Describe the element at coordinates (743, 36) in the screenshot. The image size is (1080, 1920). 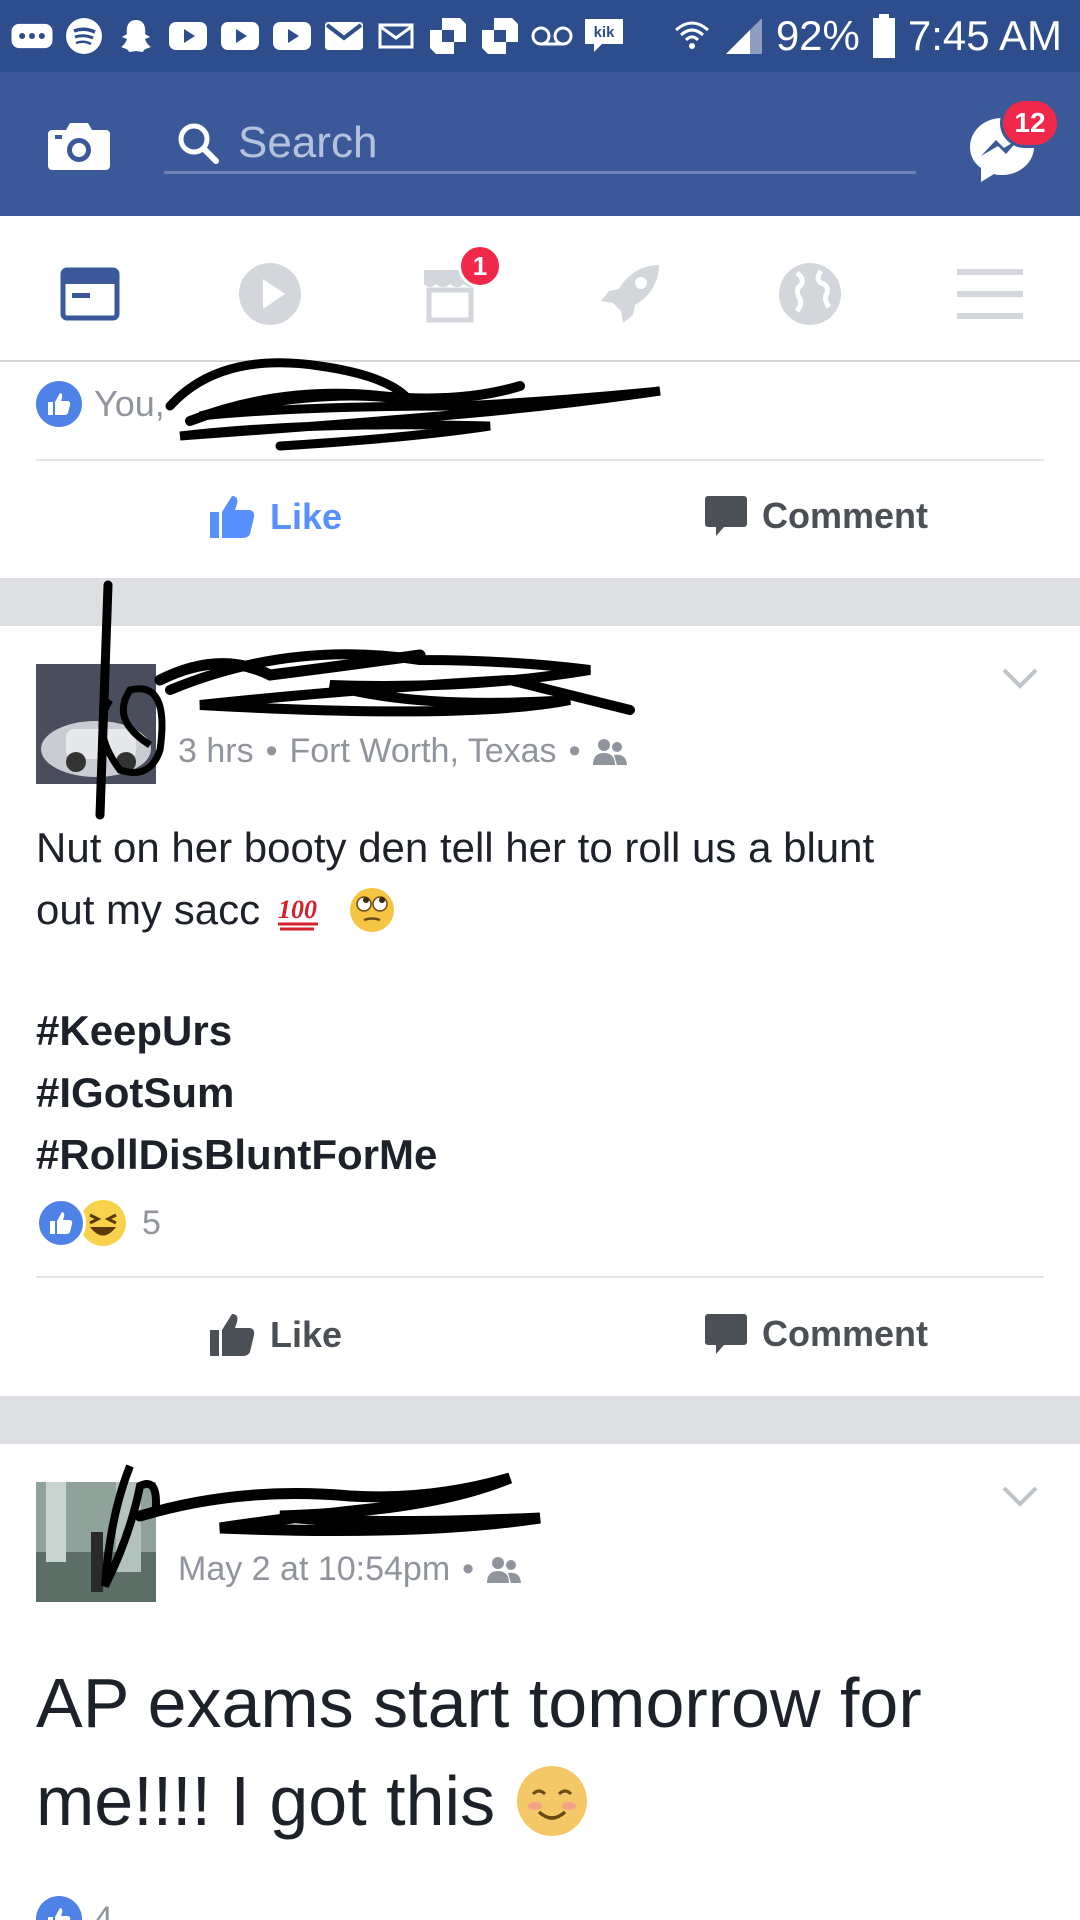
I see `signal-icon` at that location.